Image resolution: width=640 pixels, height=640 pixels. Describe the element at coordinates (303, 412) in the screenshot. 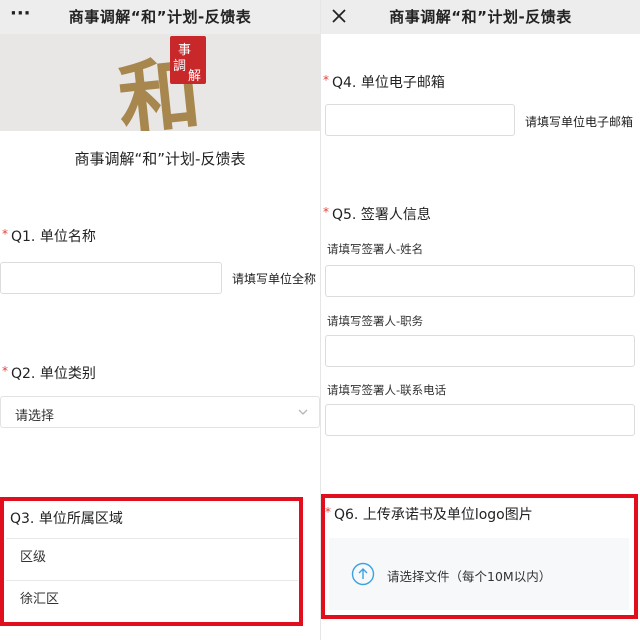

I see `chevron-down-icon` at that location.